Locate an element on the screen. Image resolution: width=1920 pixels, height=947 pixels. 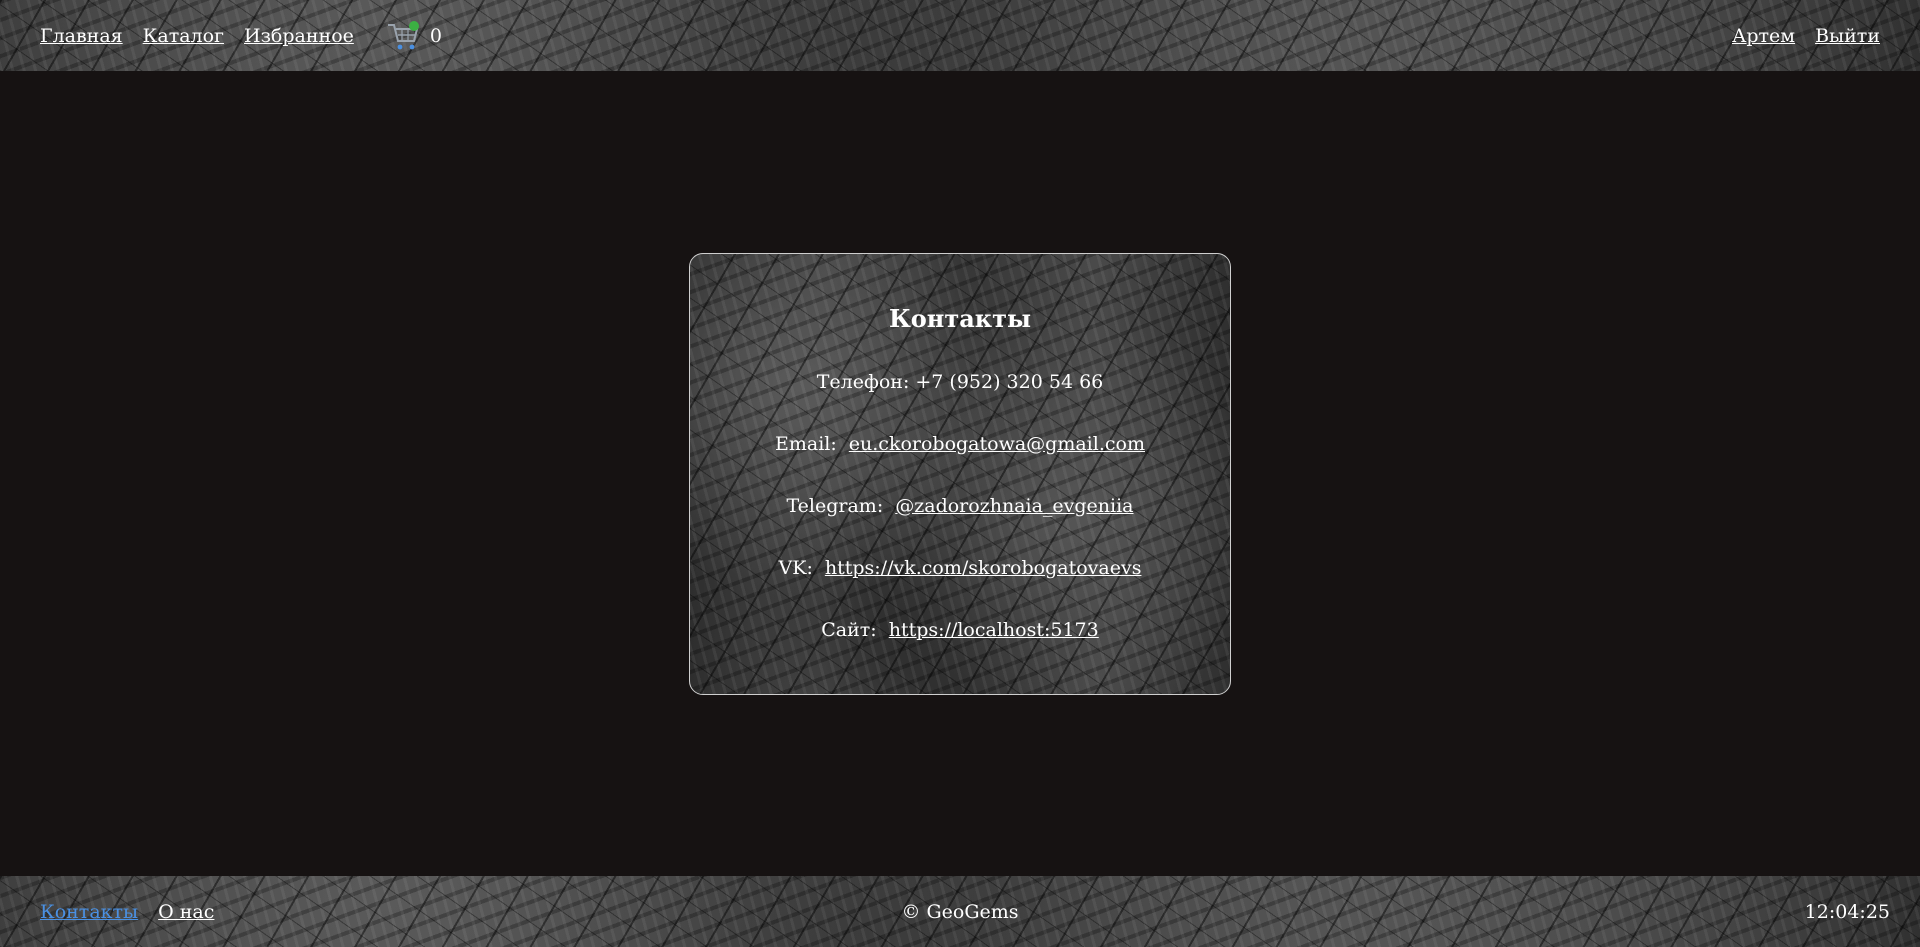
footer-about-link: О нас is located at coordinates (186, 912).